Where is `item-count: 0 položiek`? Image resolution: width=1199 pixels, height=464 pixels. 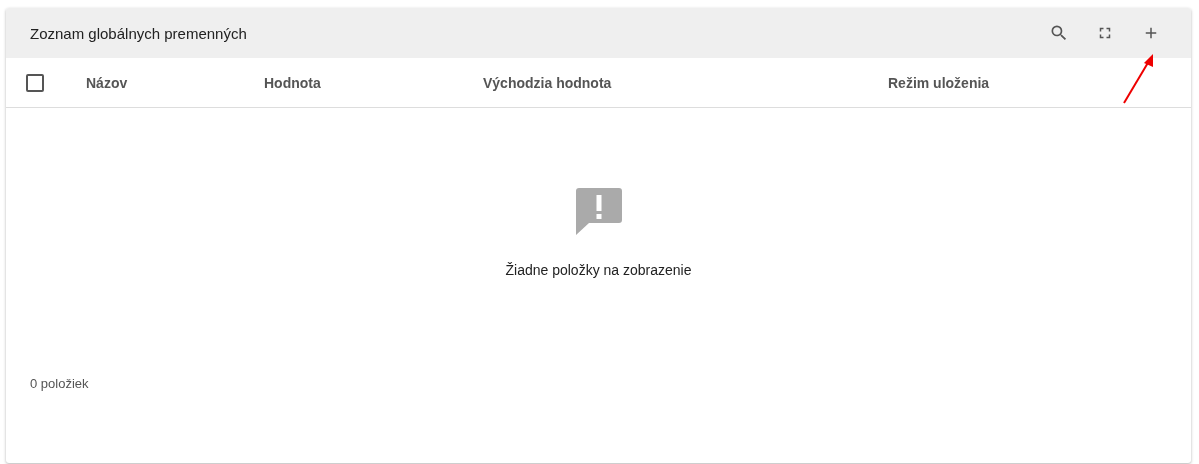
item-count: 0 položiek is located at coordinates (59, 384).